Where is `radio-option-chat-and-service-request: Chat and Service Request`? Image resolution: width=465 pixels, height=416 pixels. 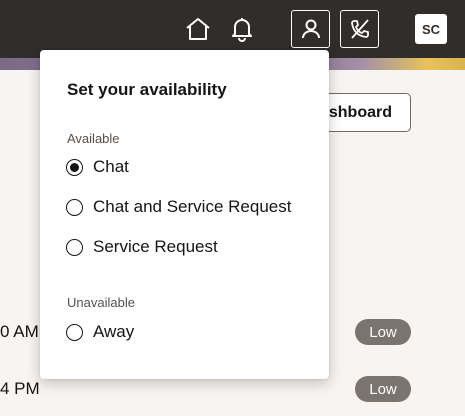 radio-option-chat-and-service-request: Chat and Service Request is located at coordinates (178, 207).